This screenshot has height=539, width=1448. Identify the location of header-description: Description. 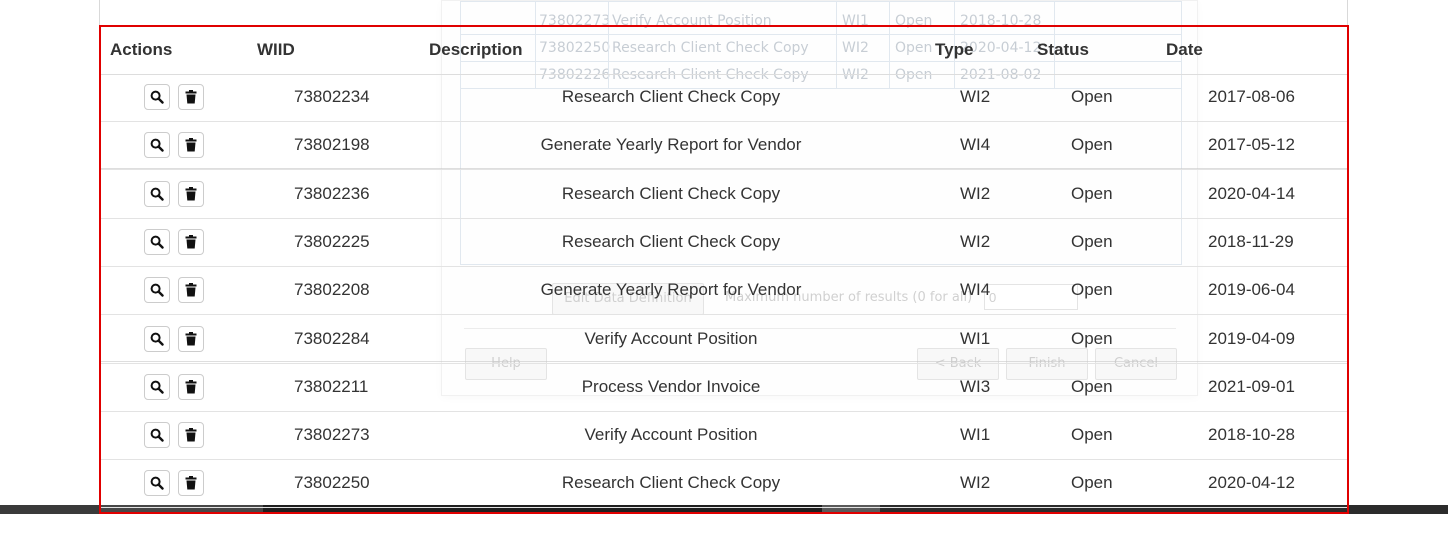
(476, 50).